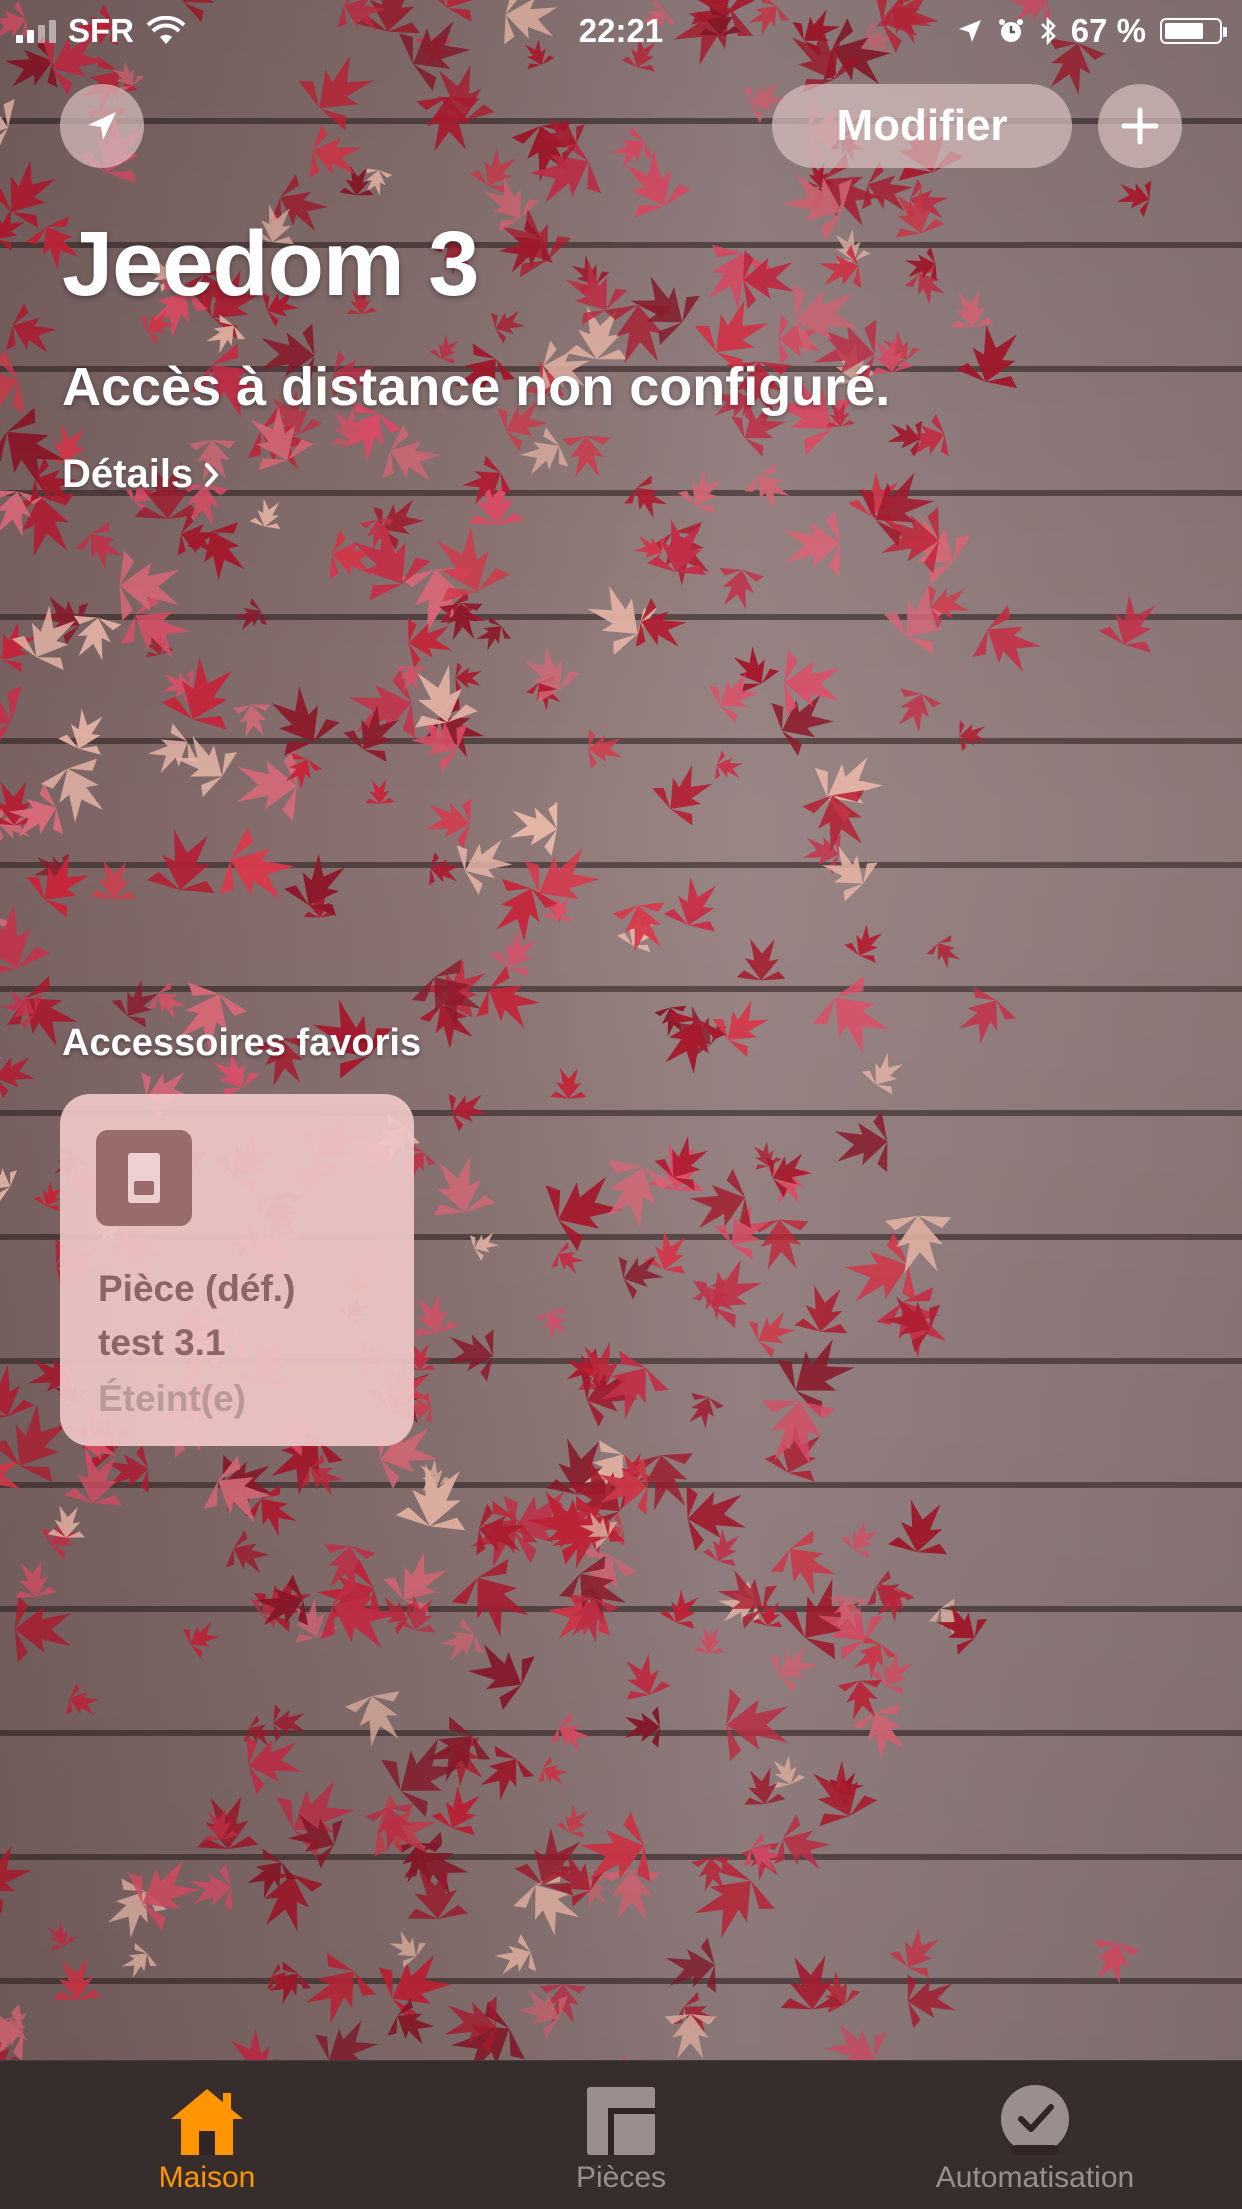 This screenshot has width=1242, height=2209. I want to click on accessory-state: Éteint(e), so click(172, 1398).